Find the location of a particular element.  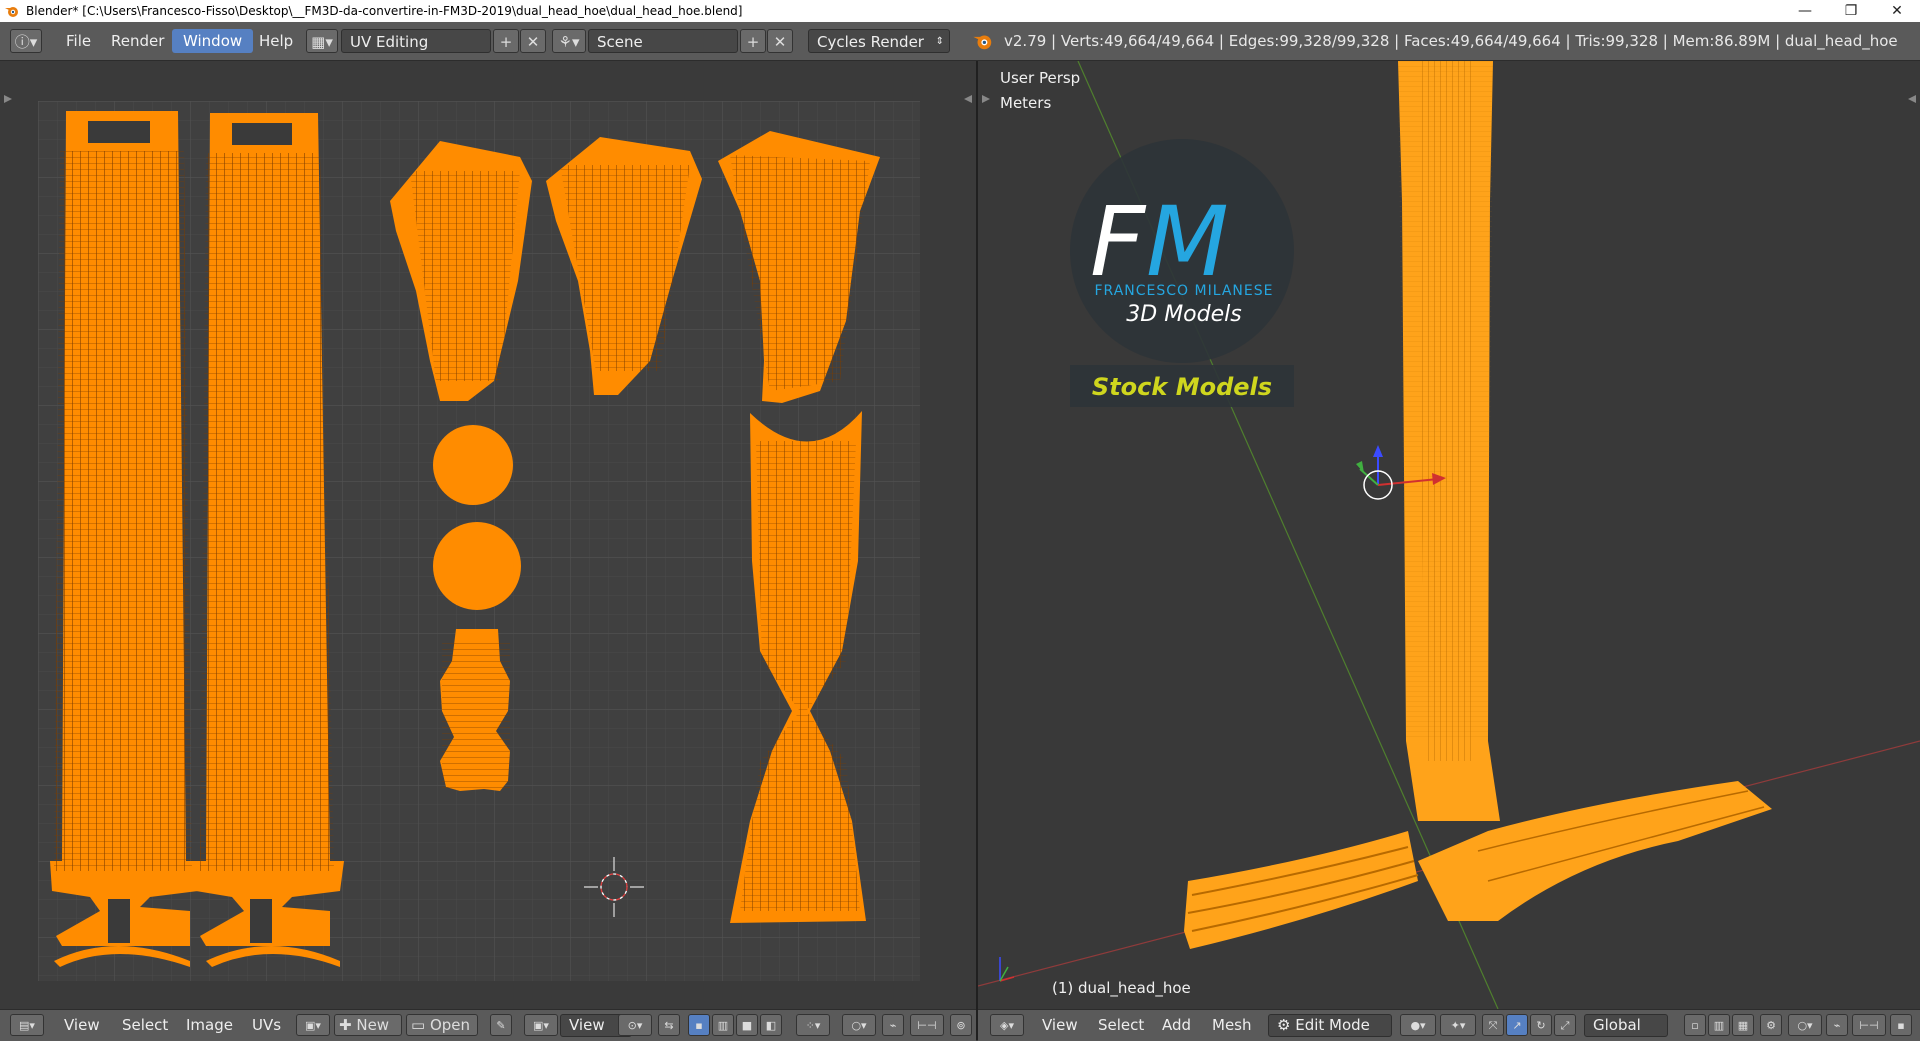

editor-type-image-icon: ▤▾ is located at coordinates (27, 1025).